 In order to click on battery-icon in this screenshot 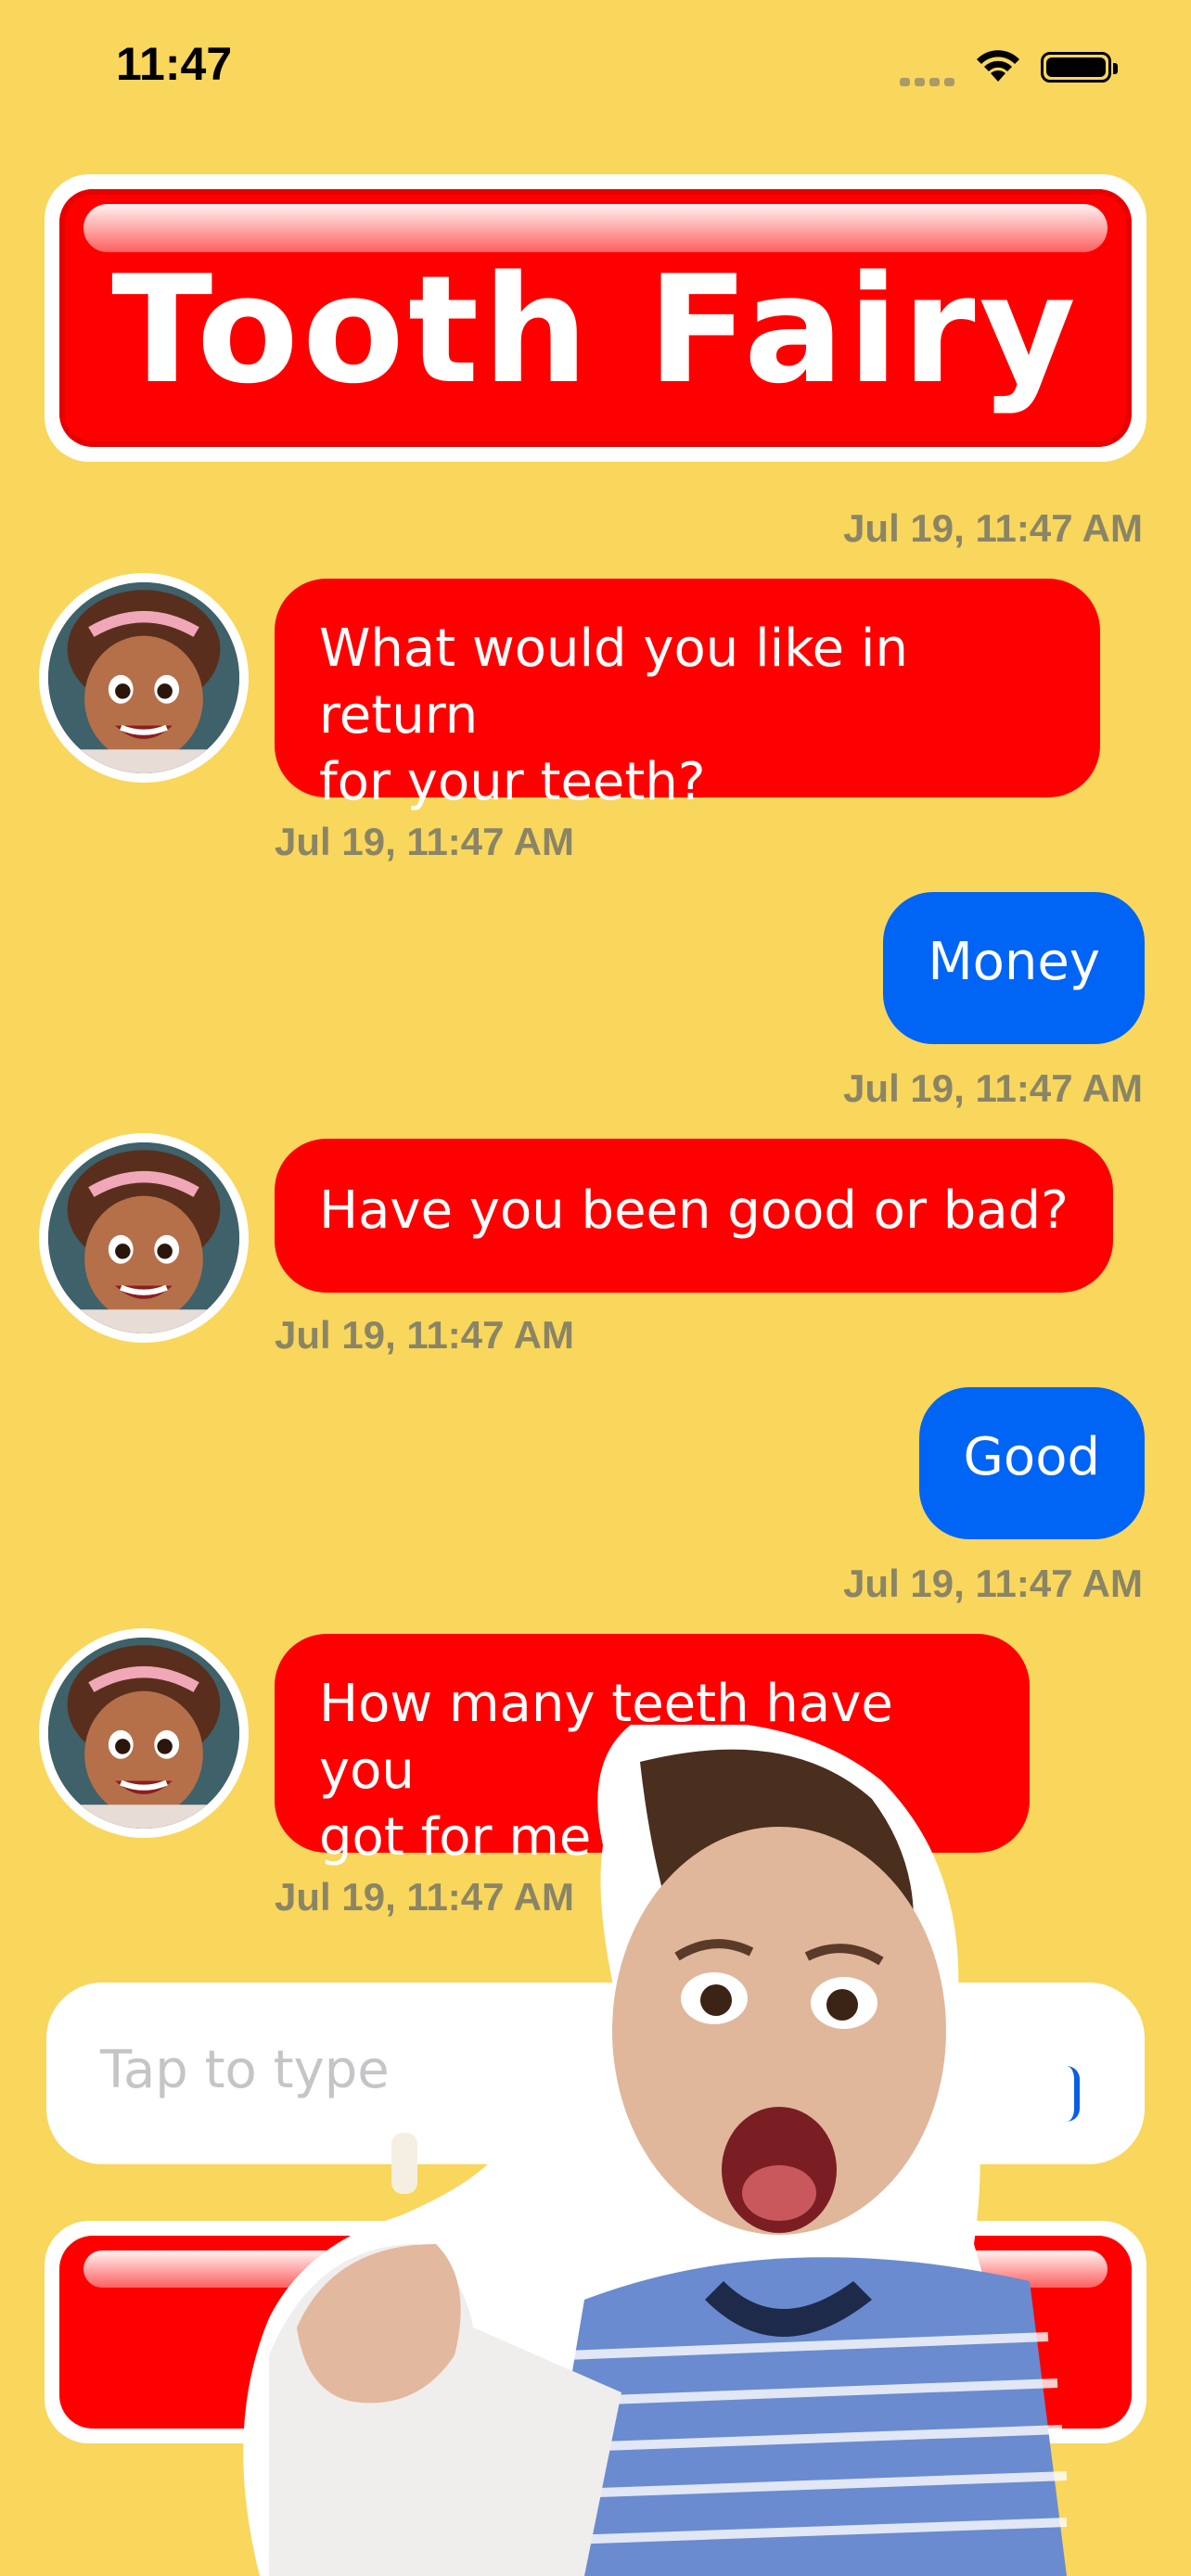, I will do `click(1079, 67)`.